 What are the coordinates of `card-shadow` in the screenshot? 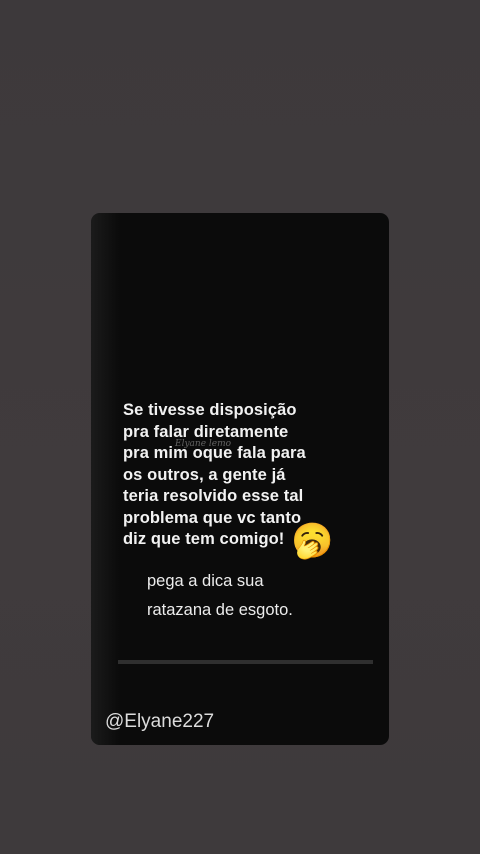 It's located at (105, 479).